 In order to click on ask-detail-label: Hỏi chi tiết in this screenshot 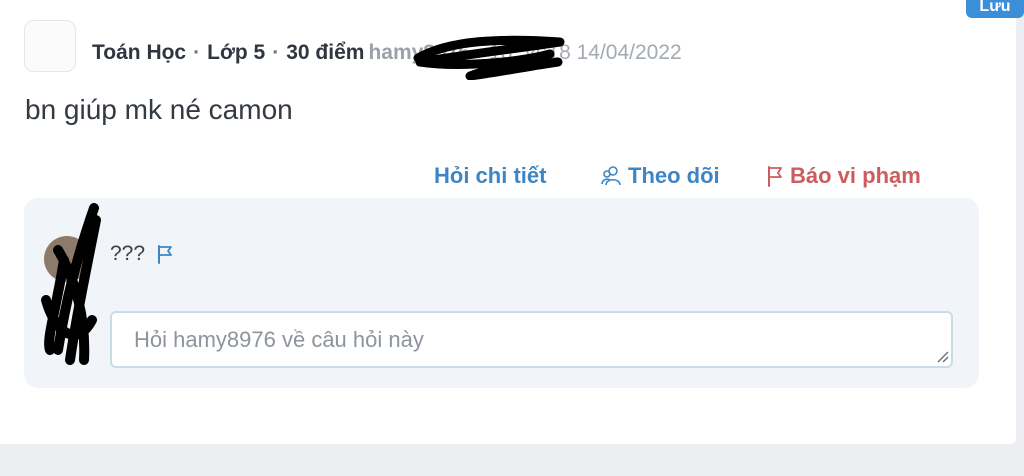, I will do `click(490, 175)`.